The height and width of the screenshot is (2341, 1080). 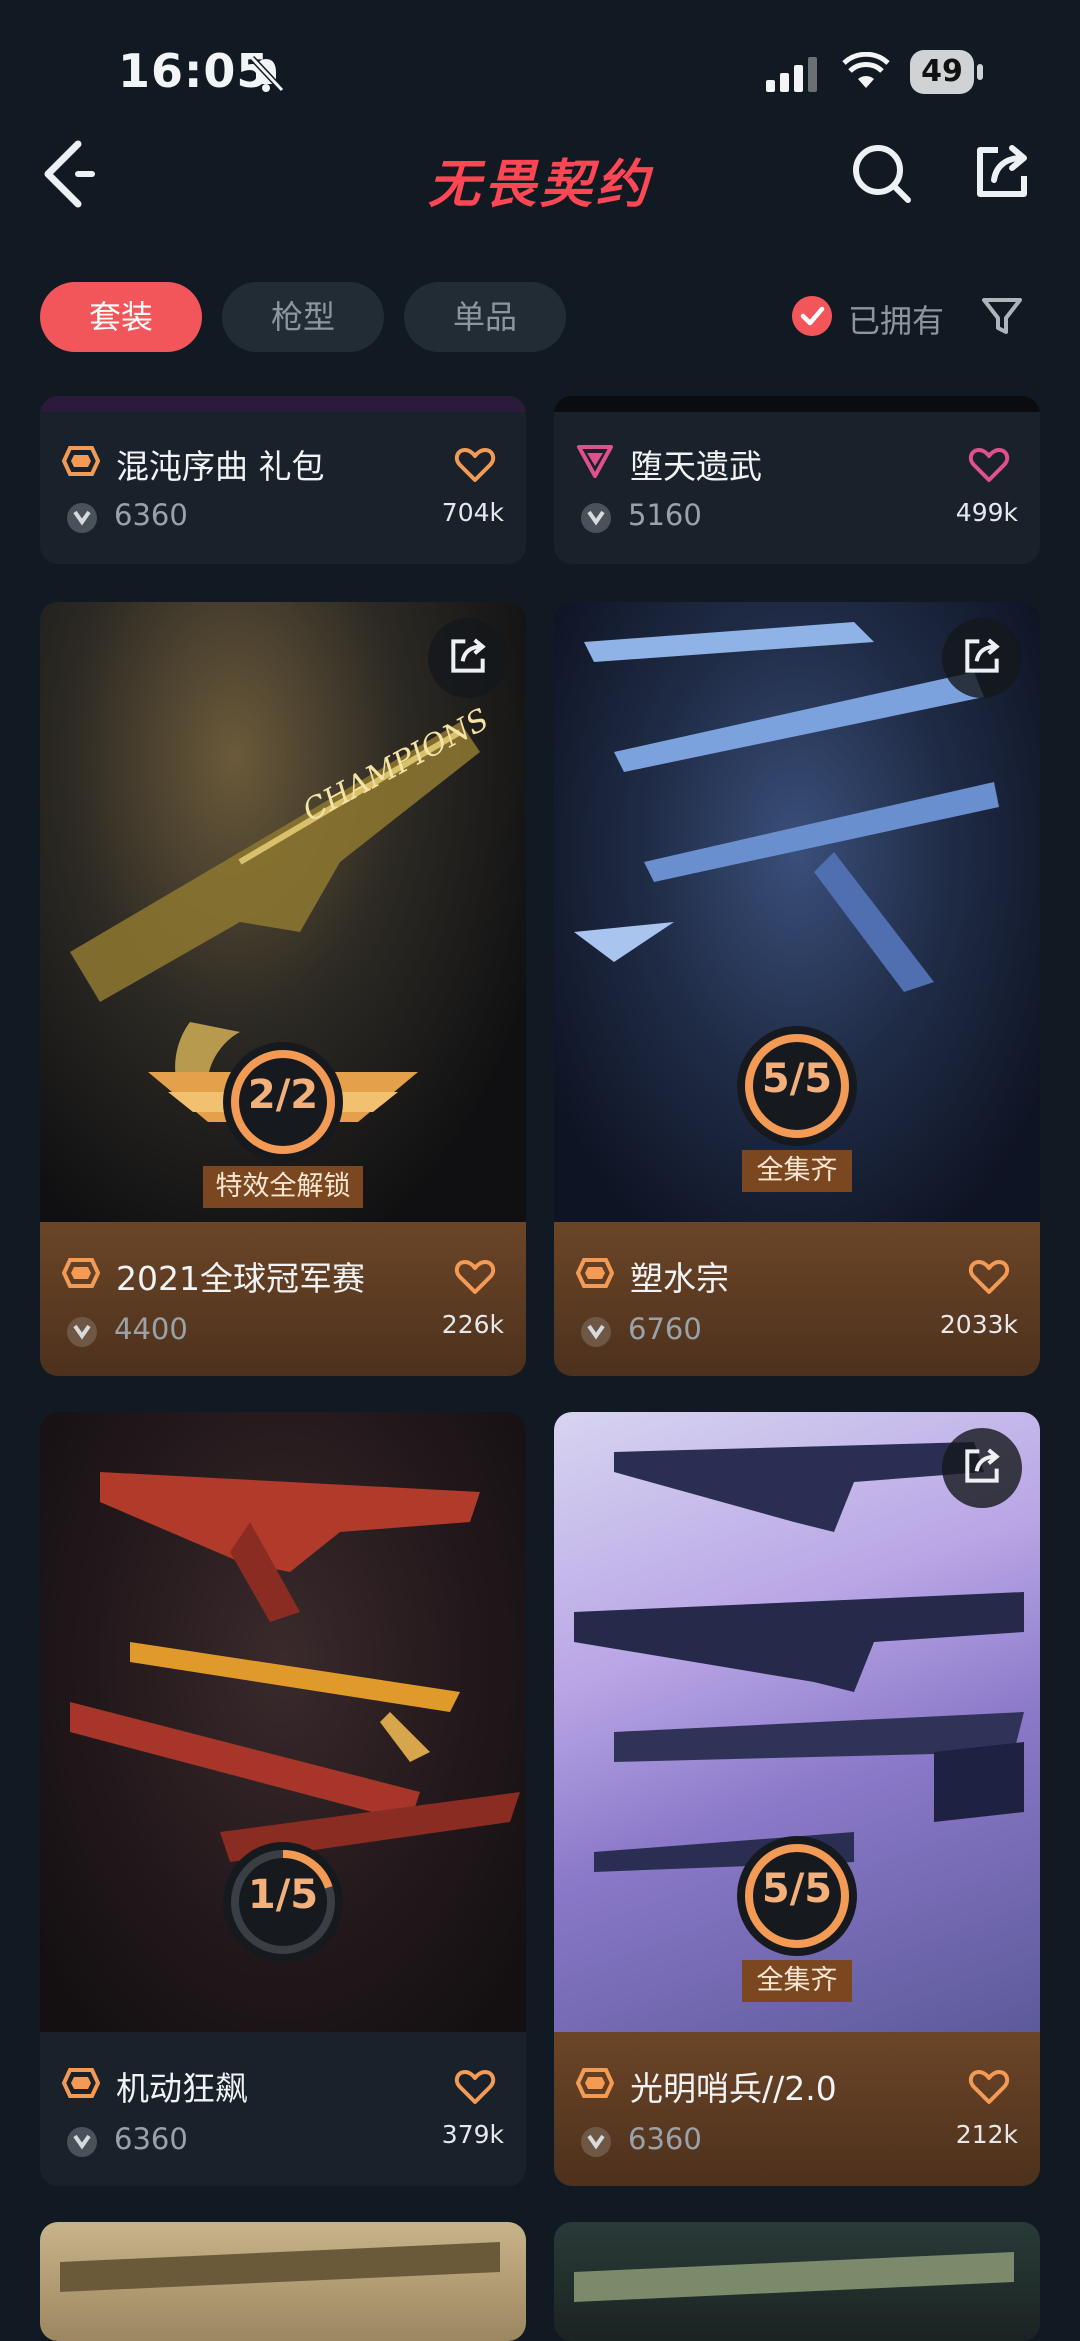 What do you see at coordinates (472, 2134) in the screenshot?
I see `like-count: 379k` at bounding box center [472, 2134].